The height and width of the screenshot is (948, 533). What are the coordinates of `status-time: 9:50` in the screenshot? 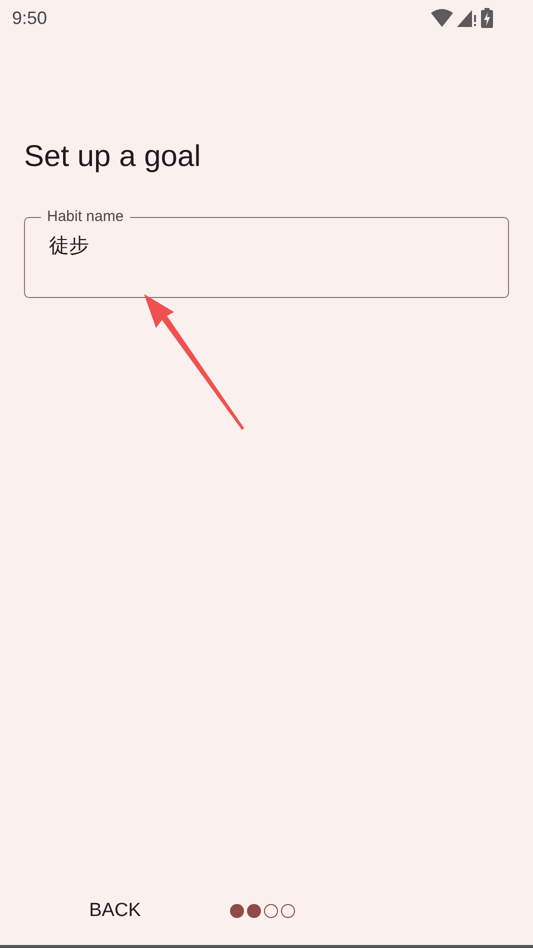 It's located at (30, 18).